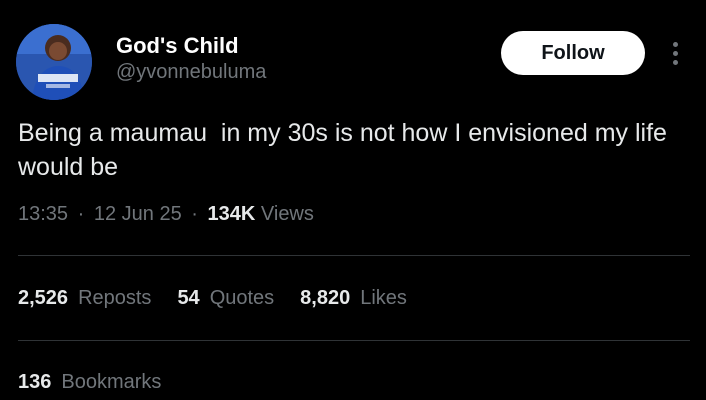 This screenshot has width=706, height=400. I want to click on reposts-stat: 2,526 Reposts, so click(84, 298).